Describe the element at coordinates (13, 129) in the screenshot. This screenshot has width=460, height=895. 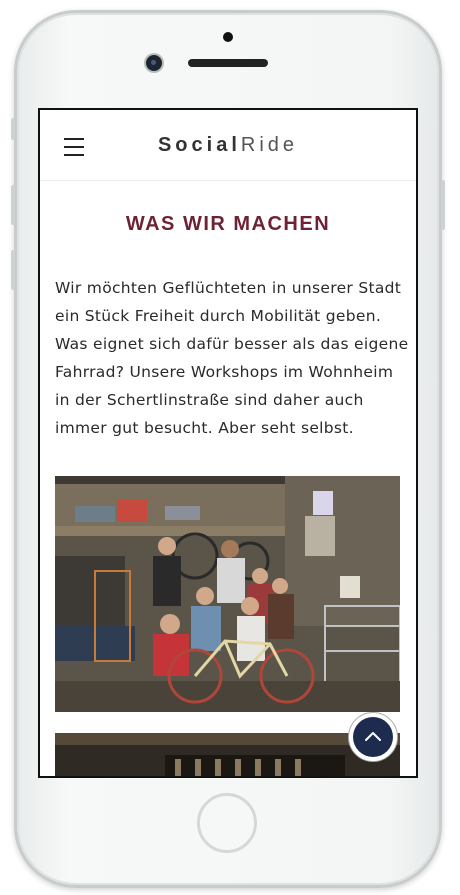
I see `phone-side-button` at that location.